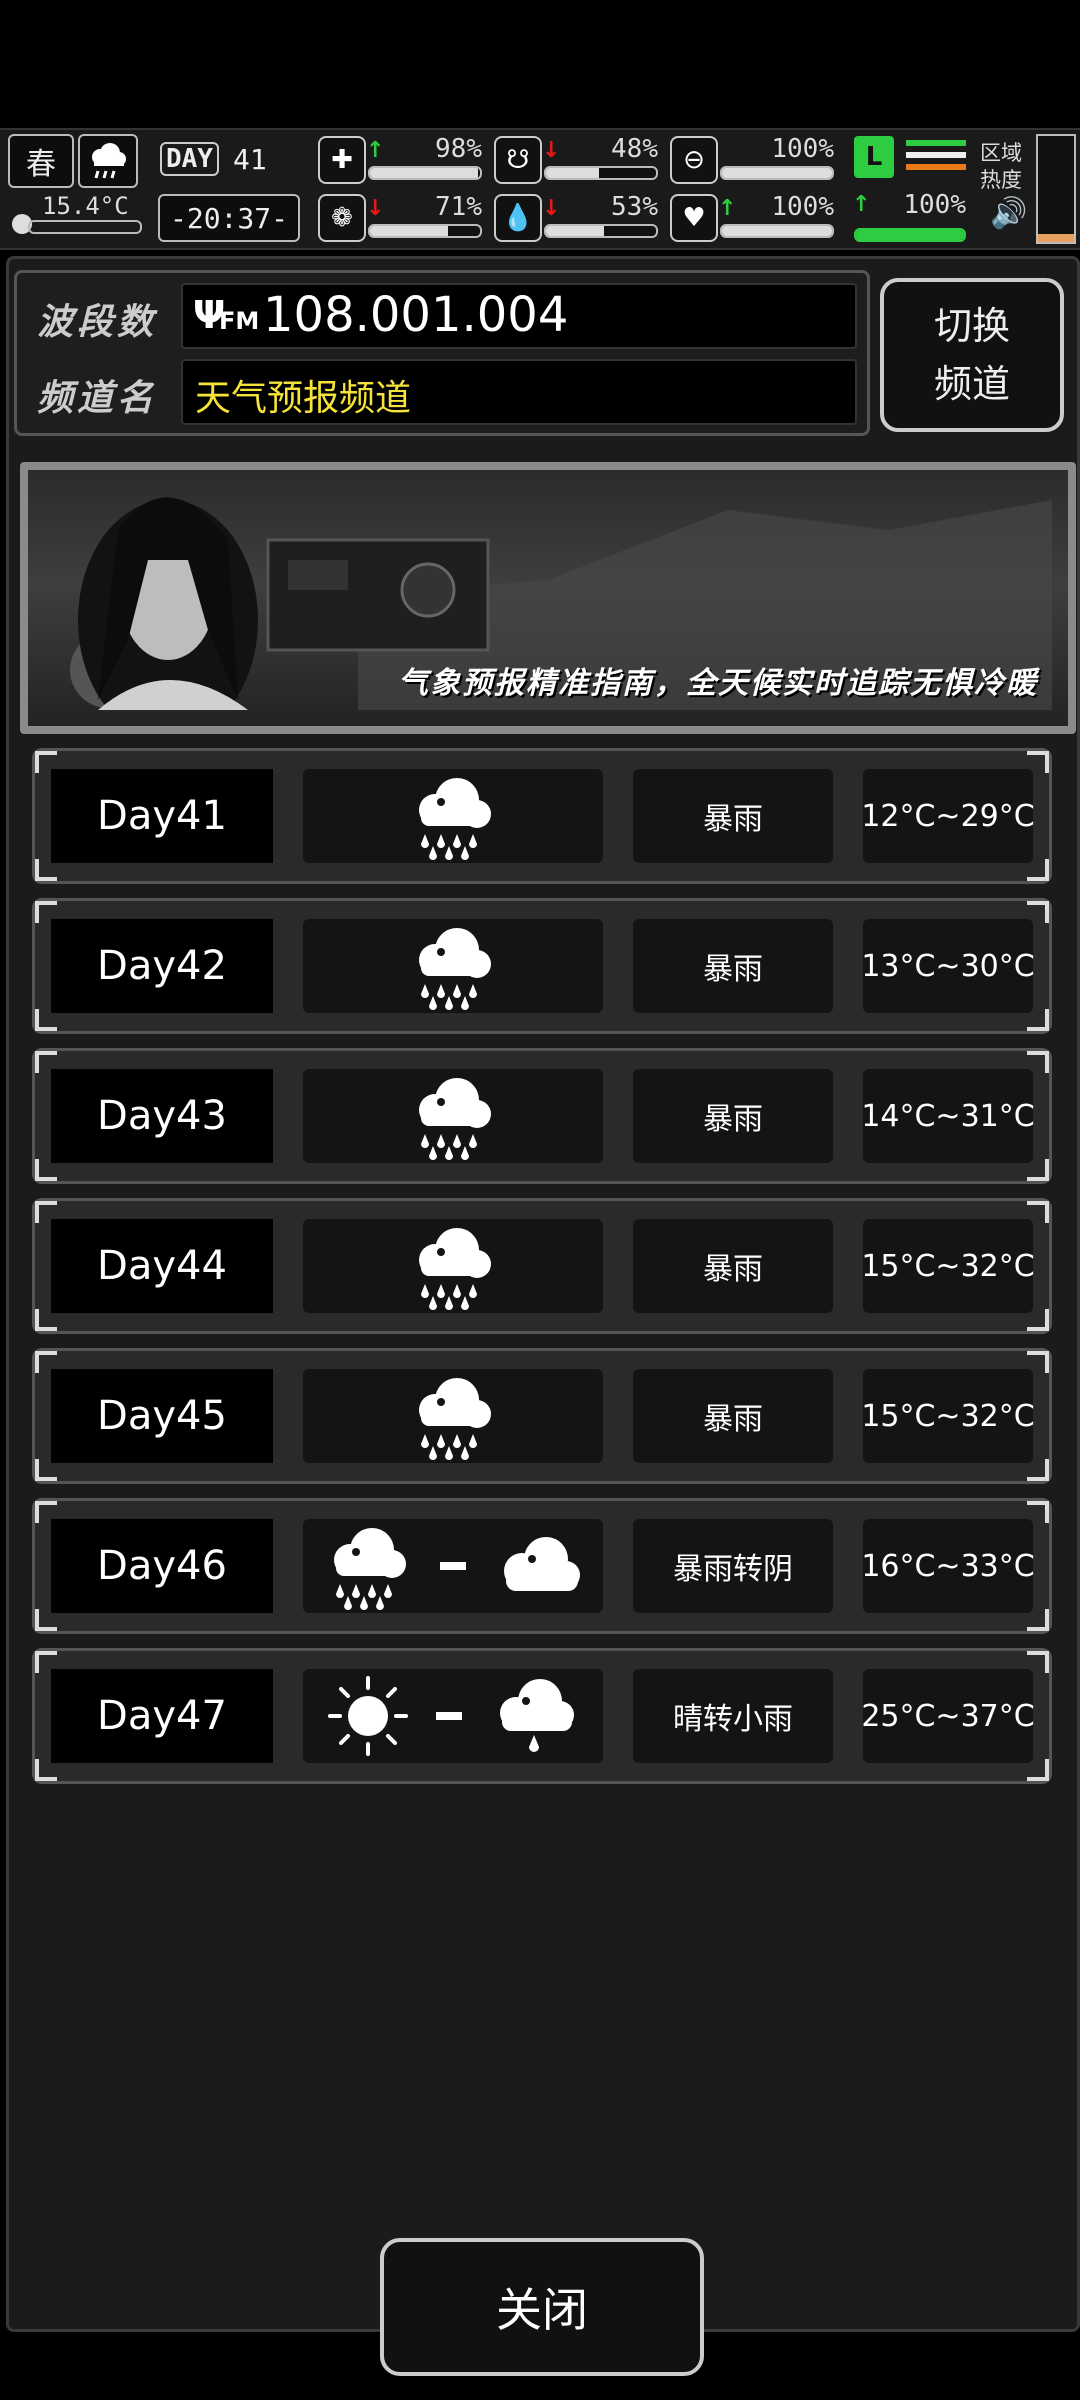 The height and width of the screenshot is (2400, 1080). What do you see at coordinates (162, 966) in the screenshot?
I see `forecast-day: Day42` at bounding box center [162, 966].